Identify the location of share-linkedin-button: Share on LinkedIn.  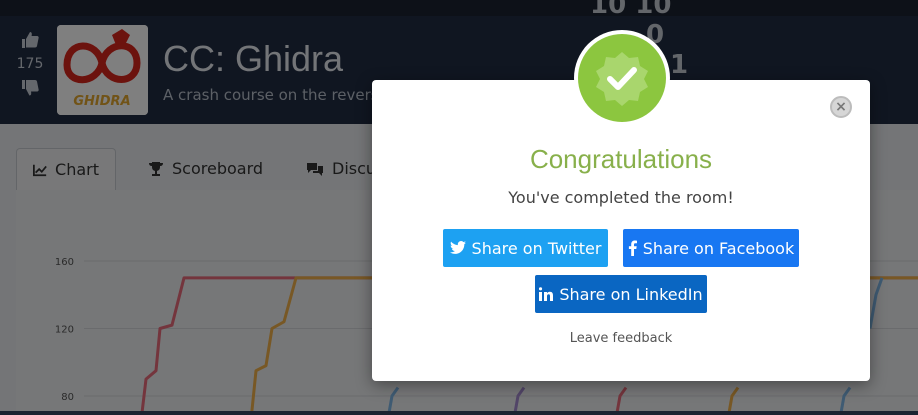
(621, 294).